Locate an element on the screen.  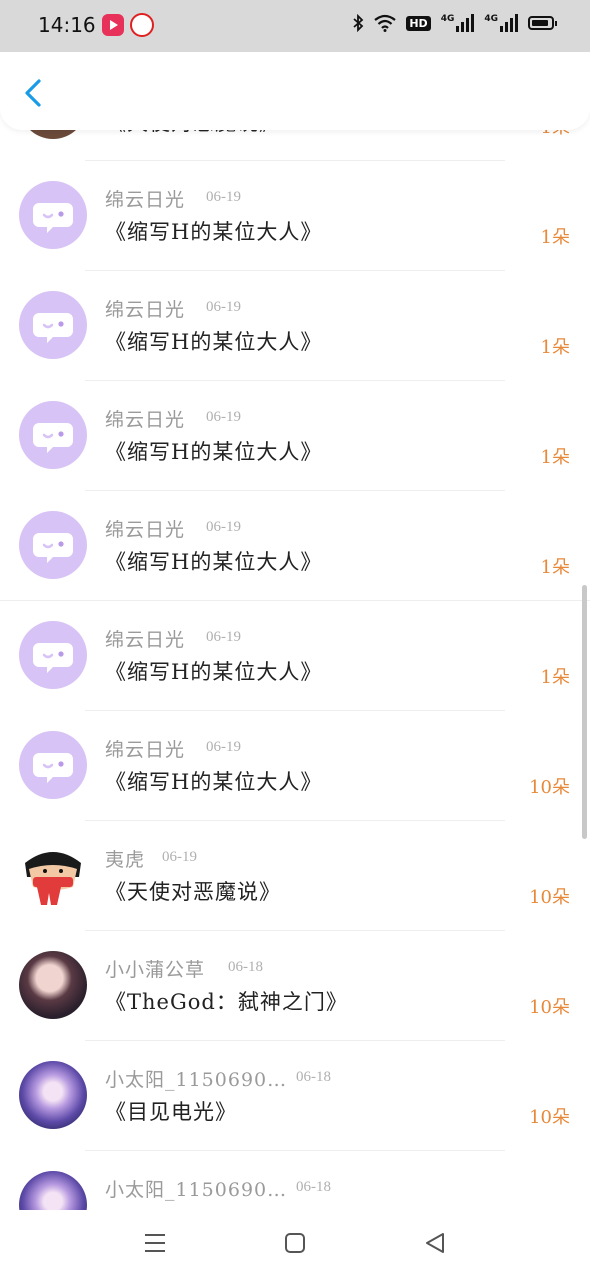
list-item: 小太阳_1150690… 06-18 《目见电光》 10朵 is located at coordinates (295, 1096).